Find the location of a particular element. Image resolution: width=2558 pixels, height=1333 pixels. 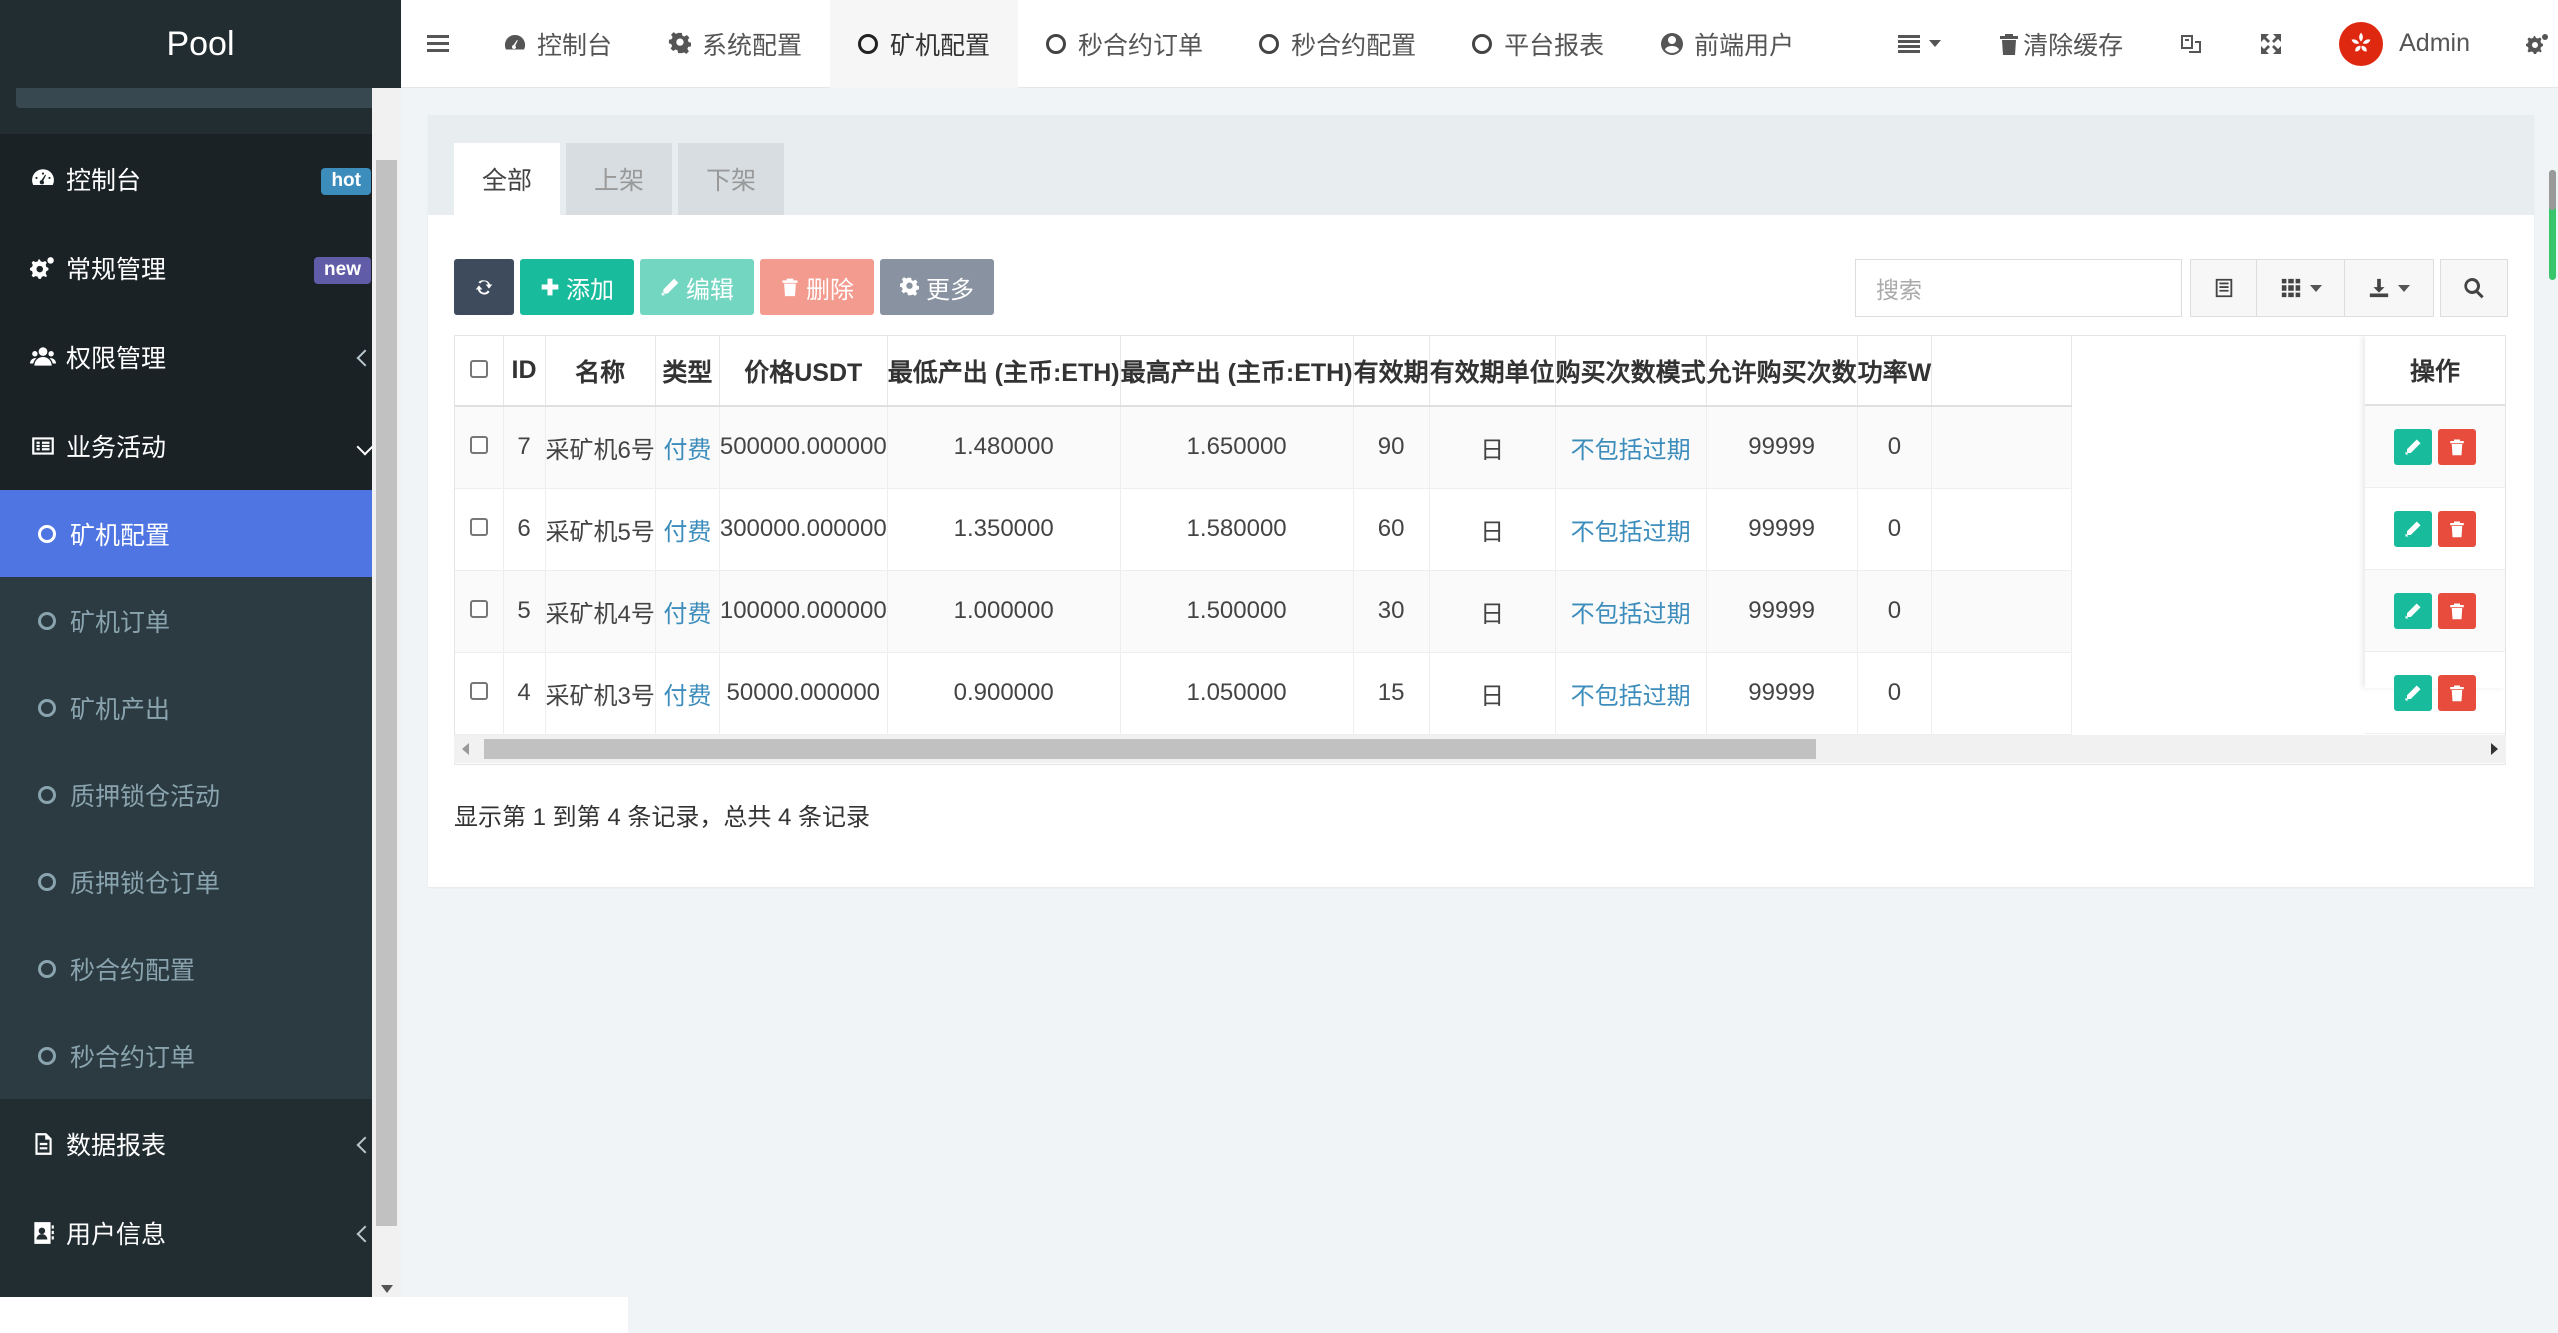

edit-button: 编辑 is located at coordinates (697, 287).